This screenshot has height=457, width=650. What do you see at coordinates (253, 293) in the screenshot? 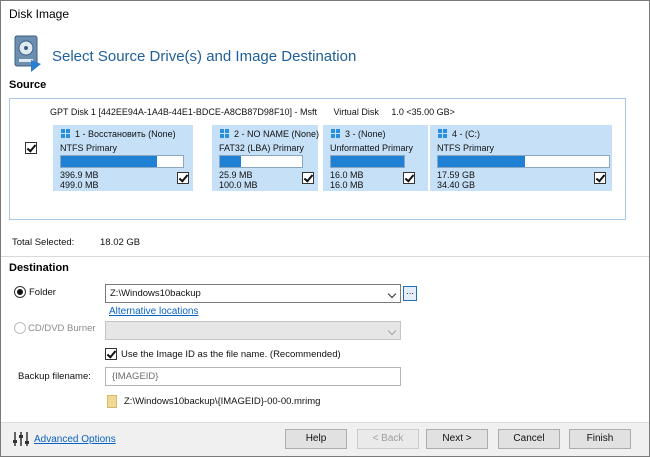
I see `folder-combo: Z:\Windows10backup` at bounding box center [253, 293].